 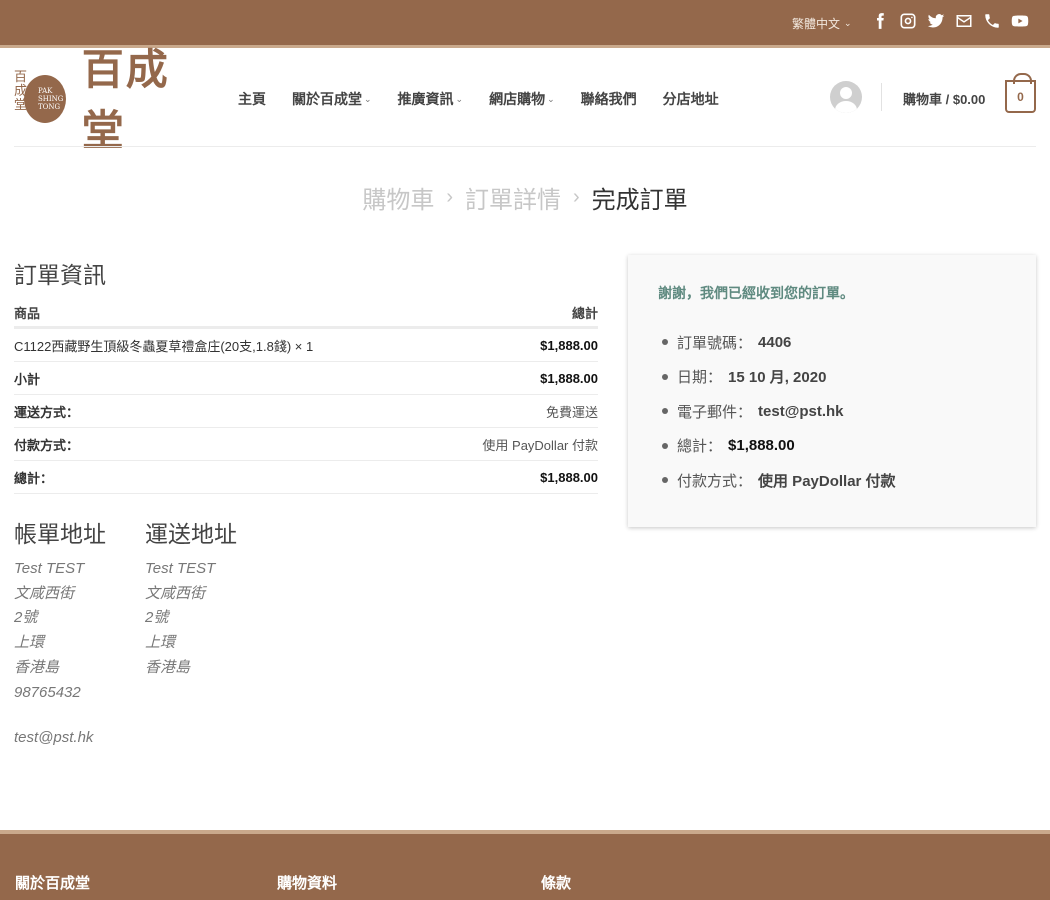 I want to click on envelope-icon, so click(x=964, y=21).